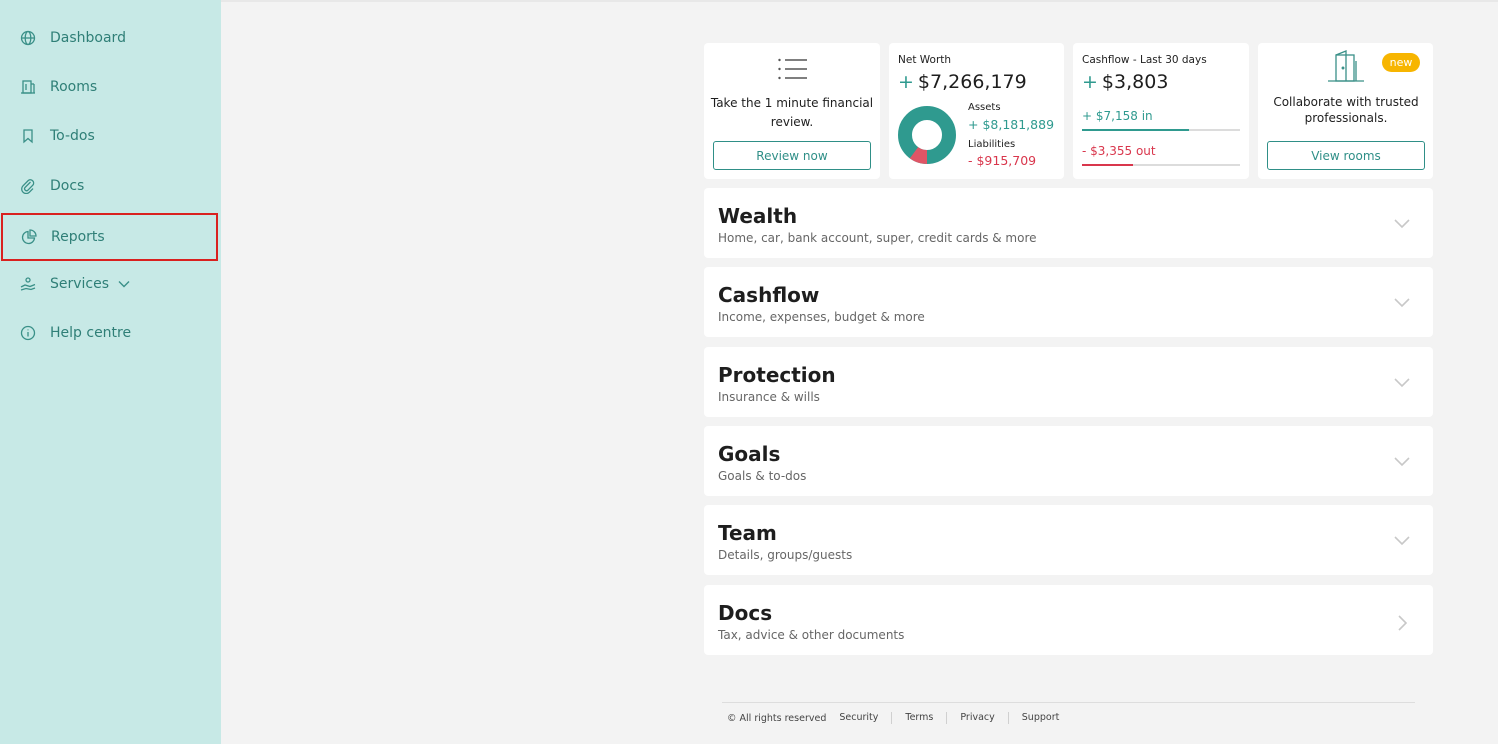 The width and height of the screenshot is (1498, 744). What do you see at coordinates (777, 718) in the screenshot?
I see `footer-copyright: © All rights reserved` at bounding box center [777, 718].